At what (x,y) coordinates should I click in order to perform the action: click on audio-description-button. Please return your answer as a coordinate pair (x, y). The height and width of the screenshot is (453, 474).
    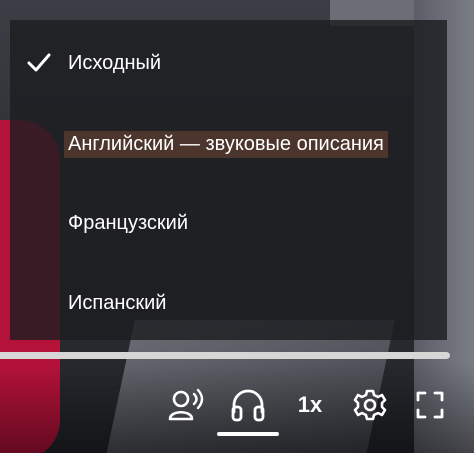
    Looking at the image, I should click on (187, 405).